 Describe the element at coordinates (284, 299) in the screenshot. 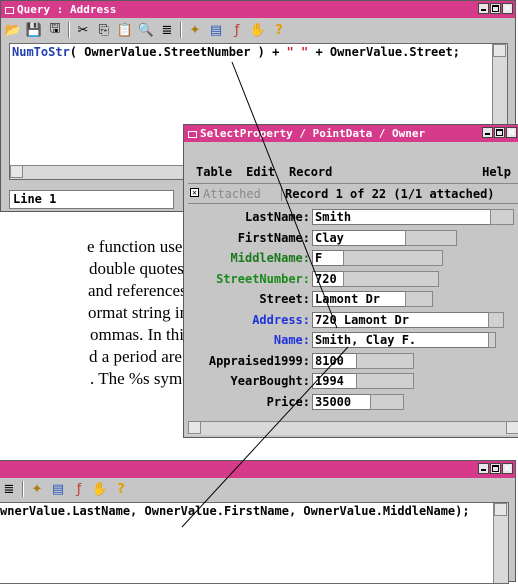

I see `field-label: Street:` at that location.